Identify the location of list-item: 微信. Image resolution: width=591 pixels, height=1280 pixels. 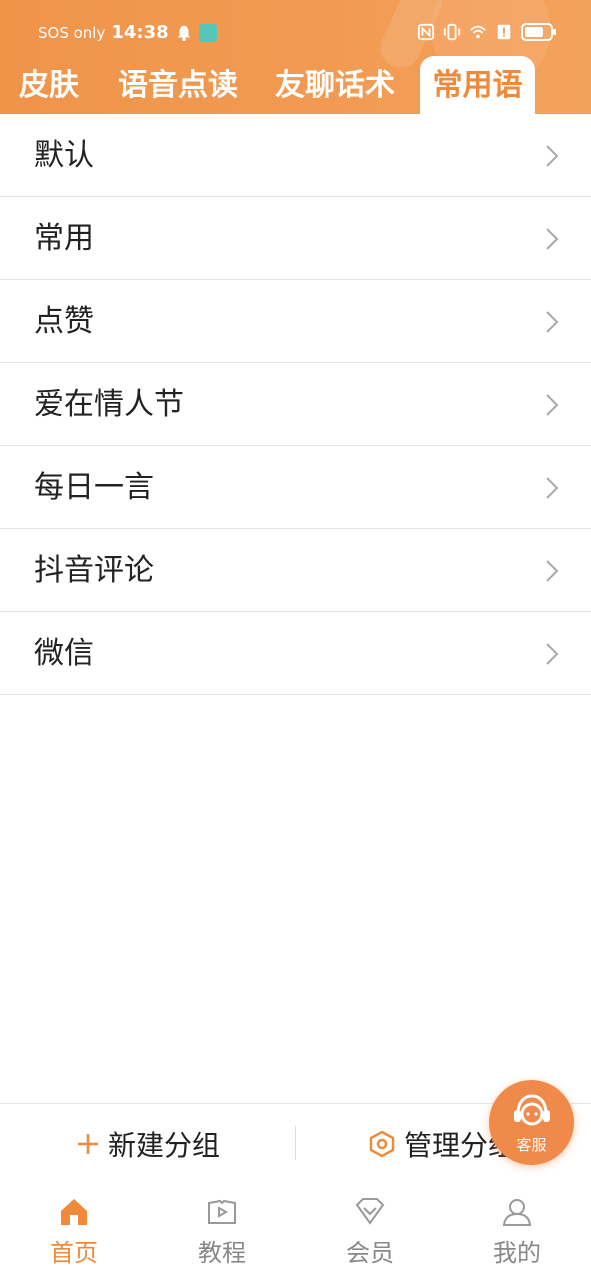
(295, 653).